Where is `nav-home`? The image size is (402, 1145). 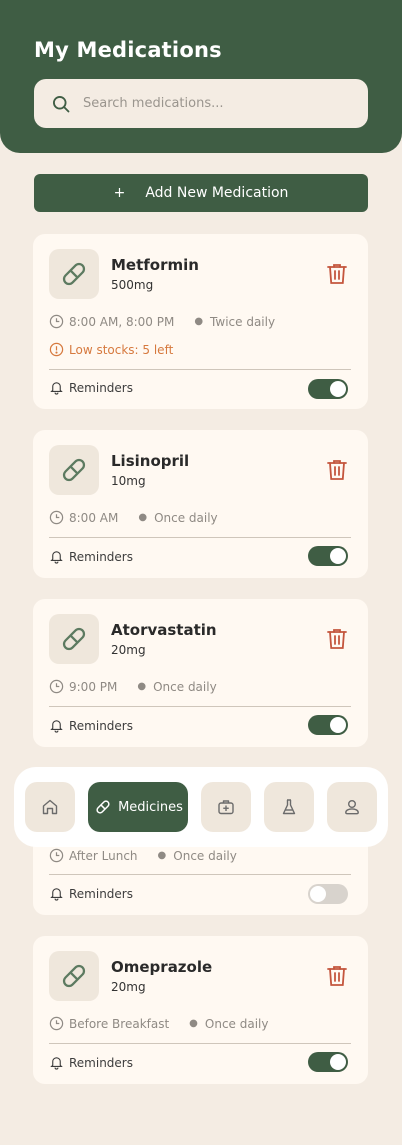 nav-home is located at coordinates (50, 807).